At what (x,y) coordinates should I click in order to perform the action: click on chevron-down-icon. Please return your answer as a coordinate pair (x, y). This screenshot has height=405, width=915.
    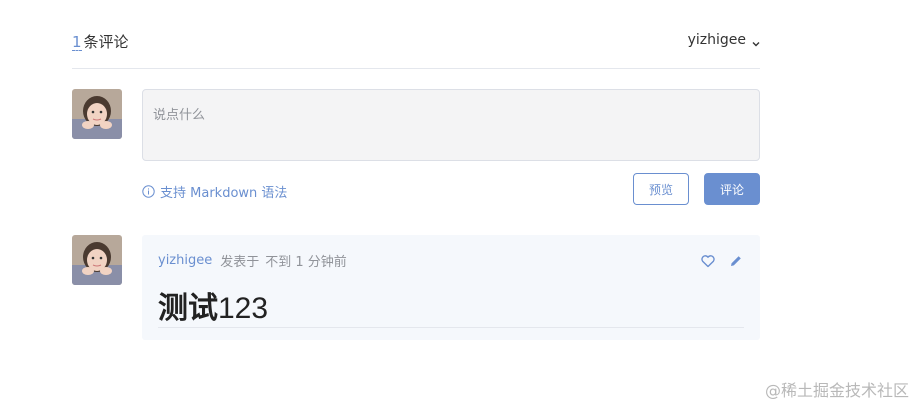
    Looking at the image, I should click on (756, 41).